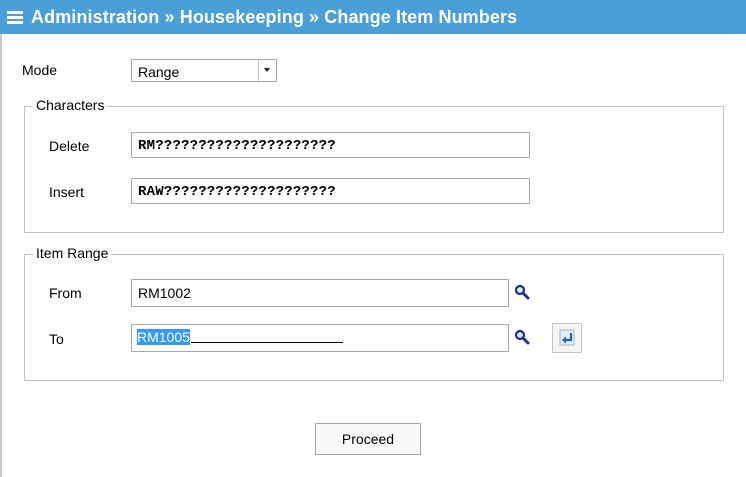 This screenshot has width=746, height=477. What do you see at coordinates (69, 146) in the screenshot?
I see `delete-label: Delete` at bounding box center [69, 146].